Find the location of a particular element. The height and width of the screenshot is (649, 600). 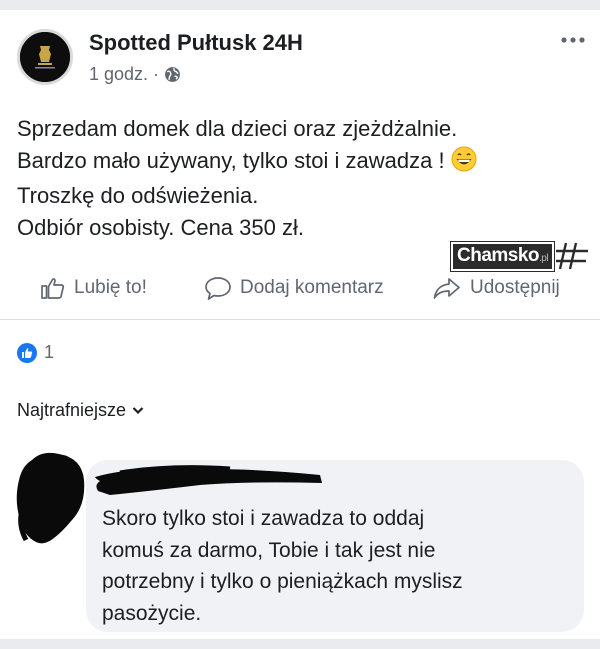

page-logo-icon is located at coordinates (45, 57).